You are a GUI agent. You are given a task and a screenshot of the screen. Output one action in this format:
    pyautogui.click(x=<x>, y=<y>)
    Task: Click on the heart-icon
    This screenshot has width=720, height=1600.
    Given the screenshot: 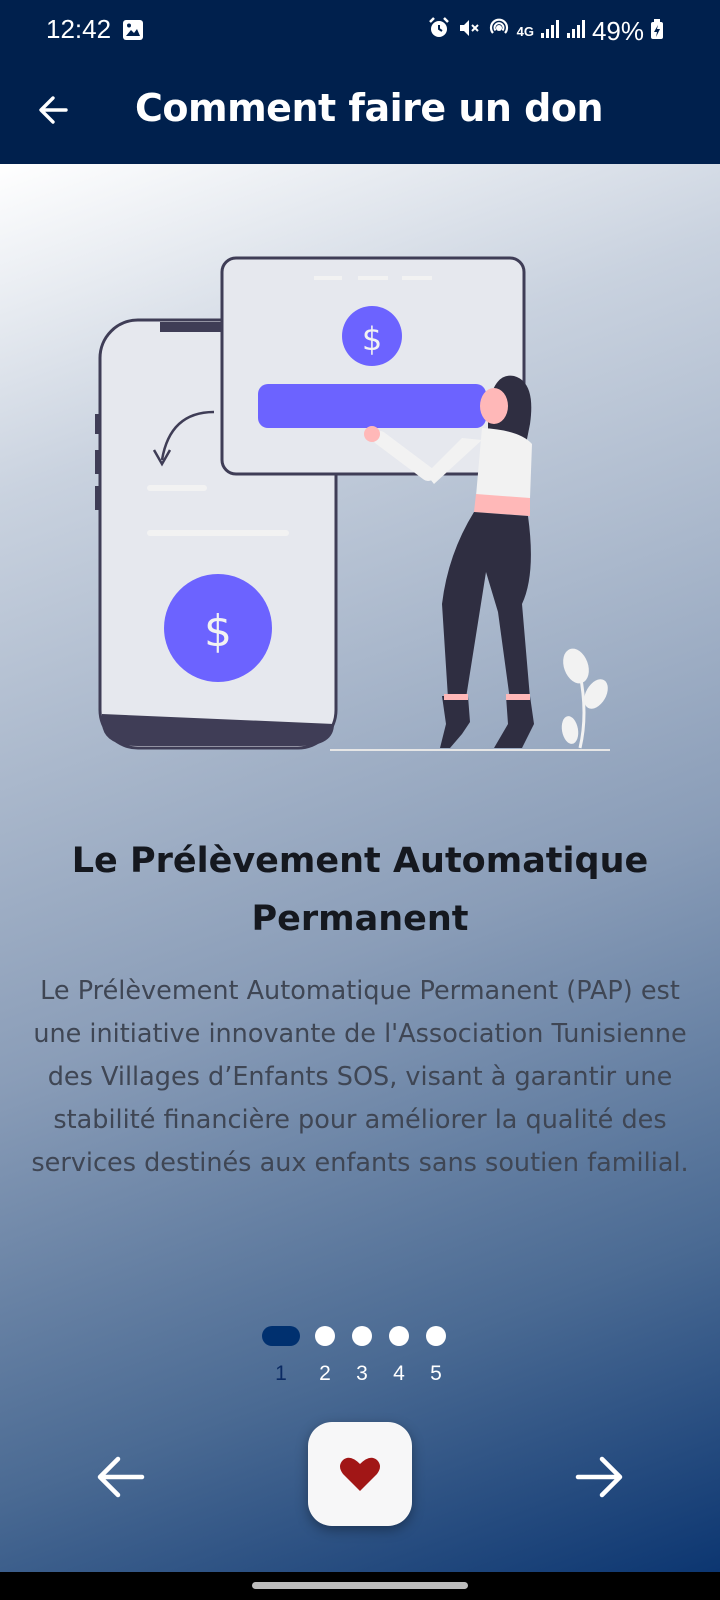 What is the action you would take?
    pyautogui.click(x=360, y=1474)
    